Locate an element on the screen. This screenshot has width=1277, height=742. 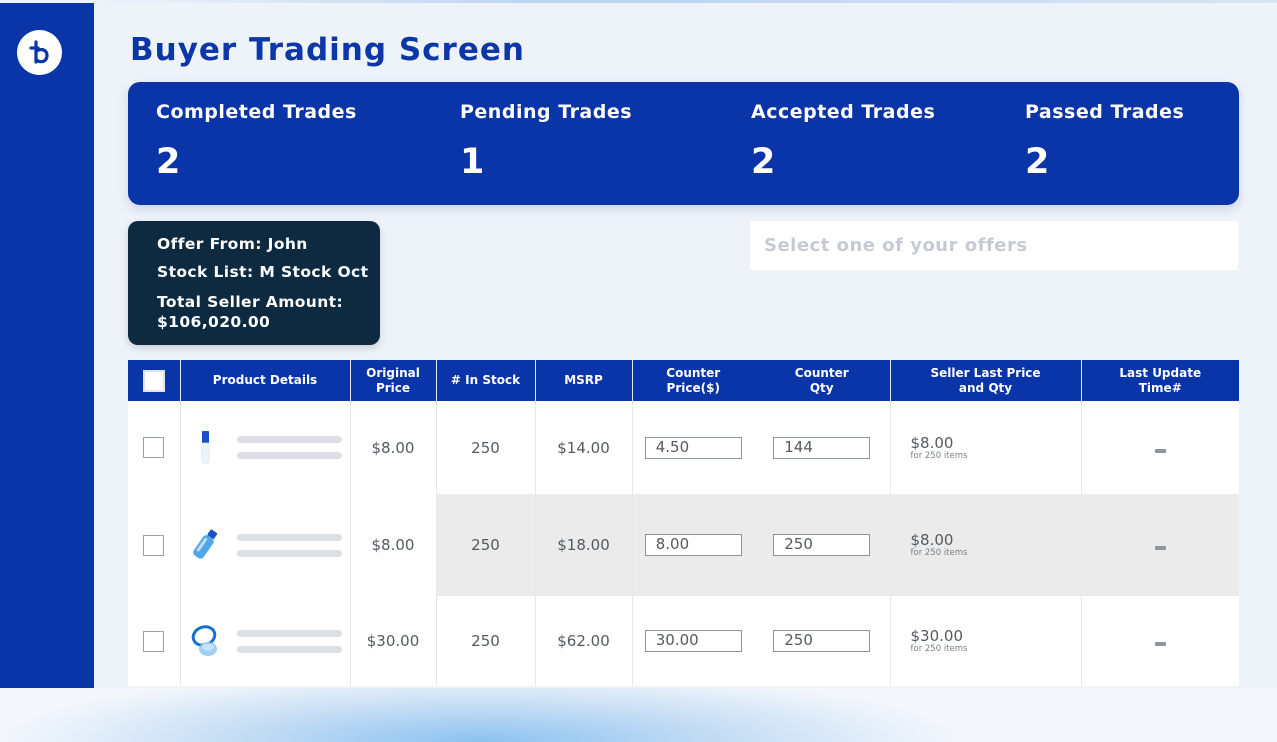
select-all-checkbox is located at coordinates (153, 380).